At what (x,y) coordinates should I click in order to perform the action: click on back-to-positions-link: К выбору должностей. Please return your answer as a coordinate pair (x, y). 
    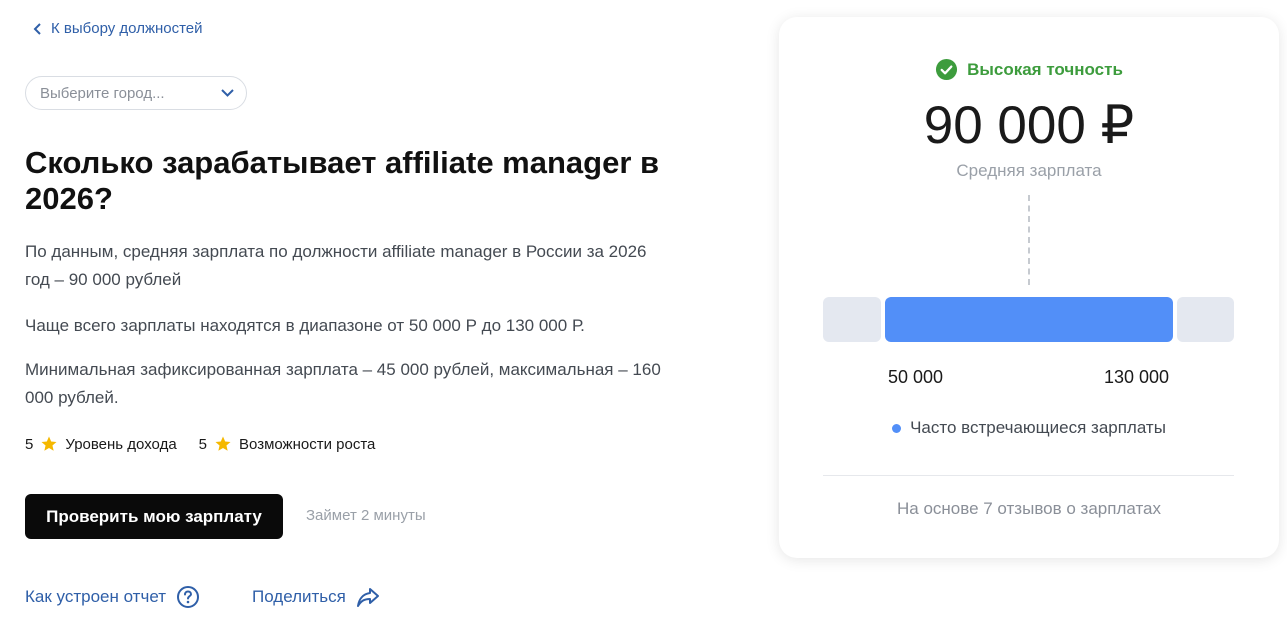
    Looking at the image, I should click on (118, 28).